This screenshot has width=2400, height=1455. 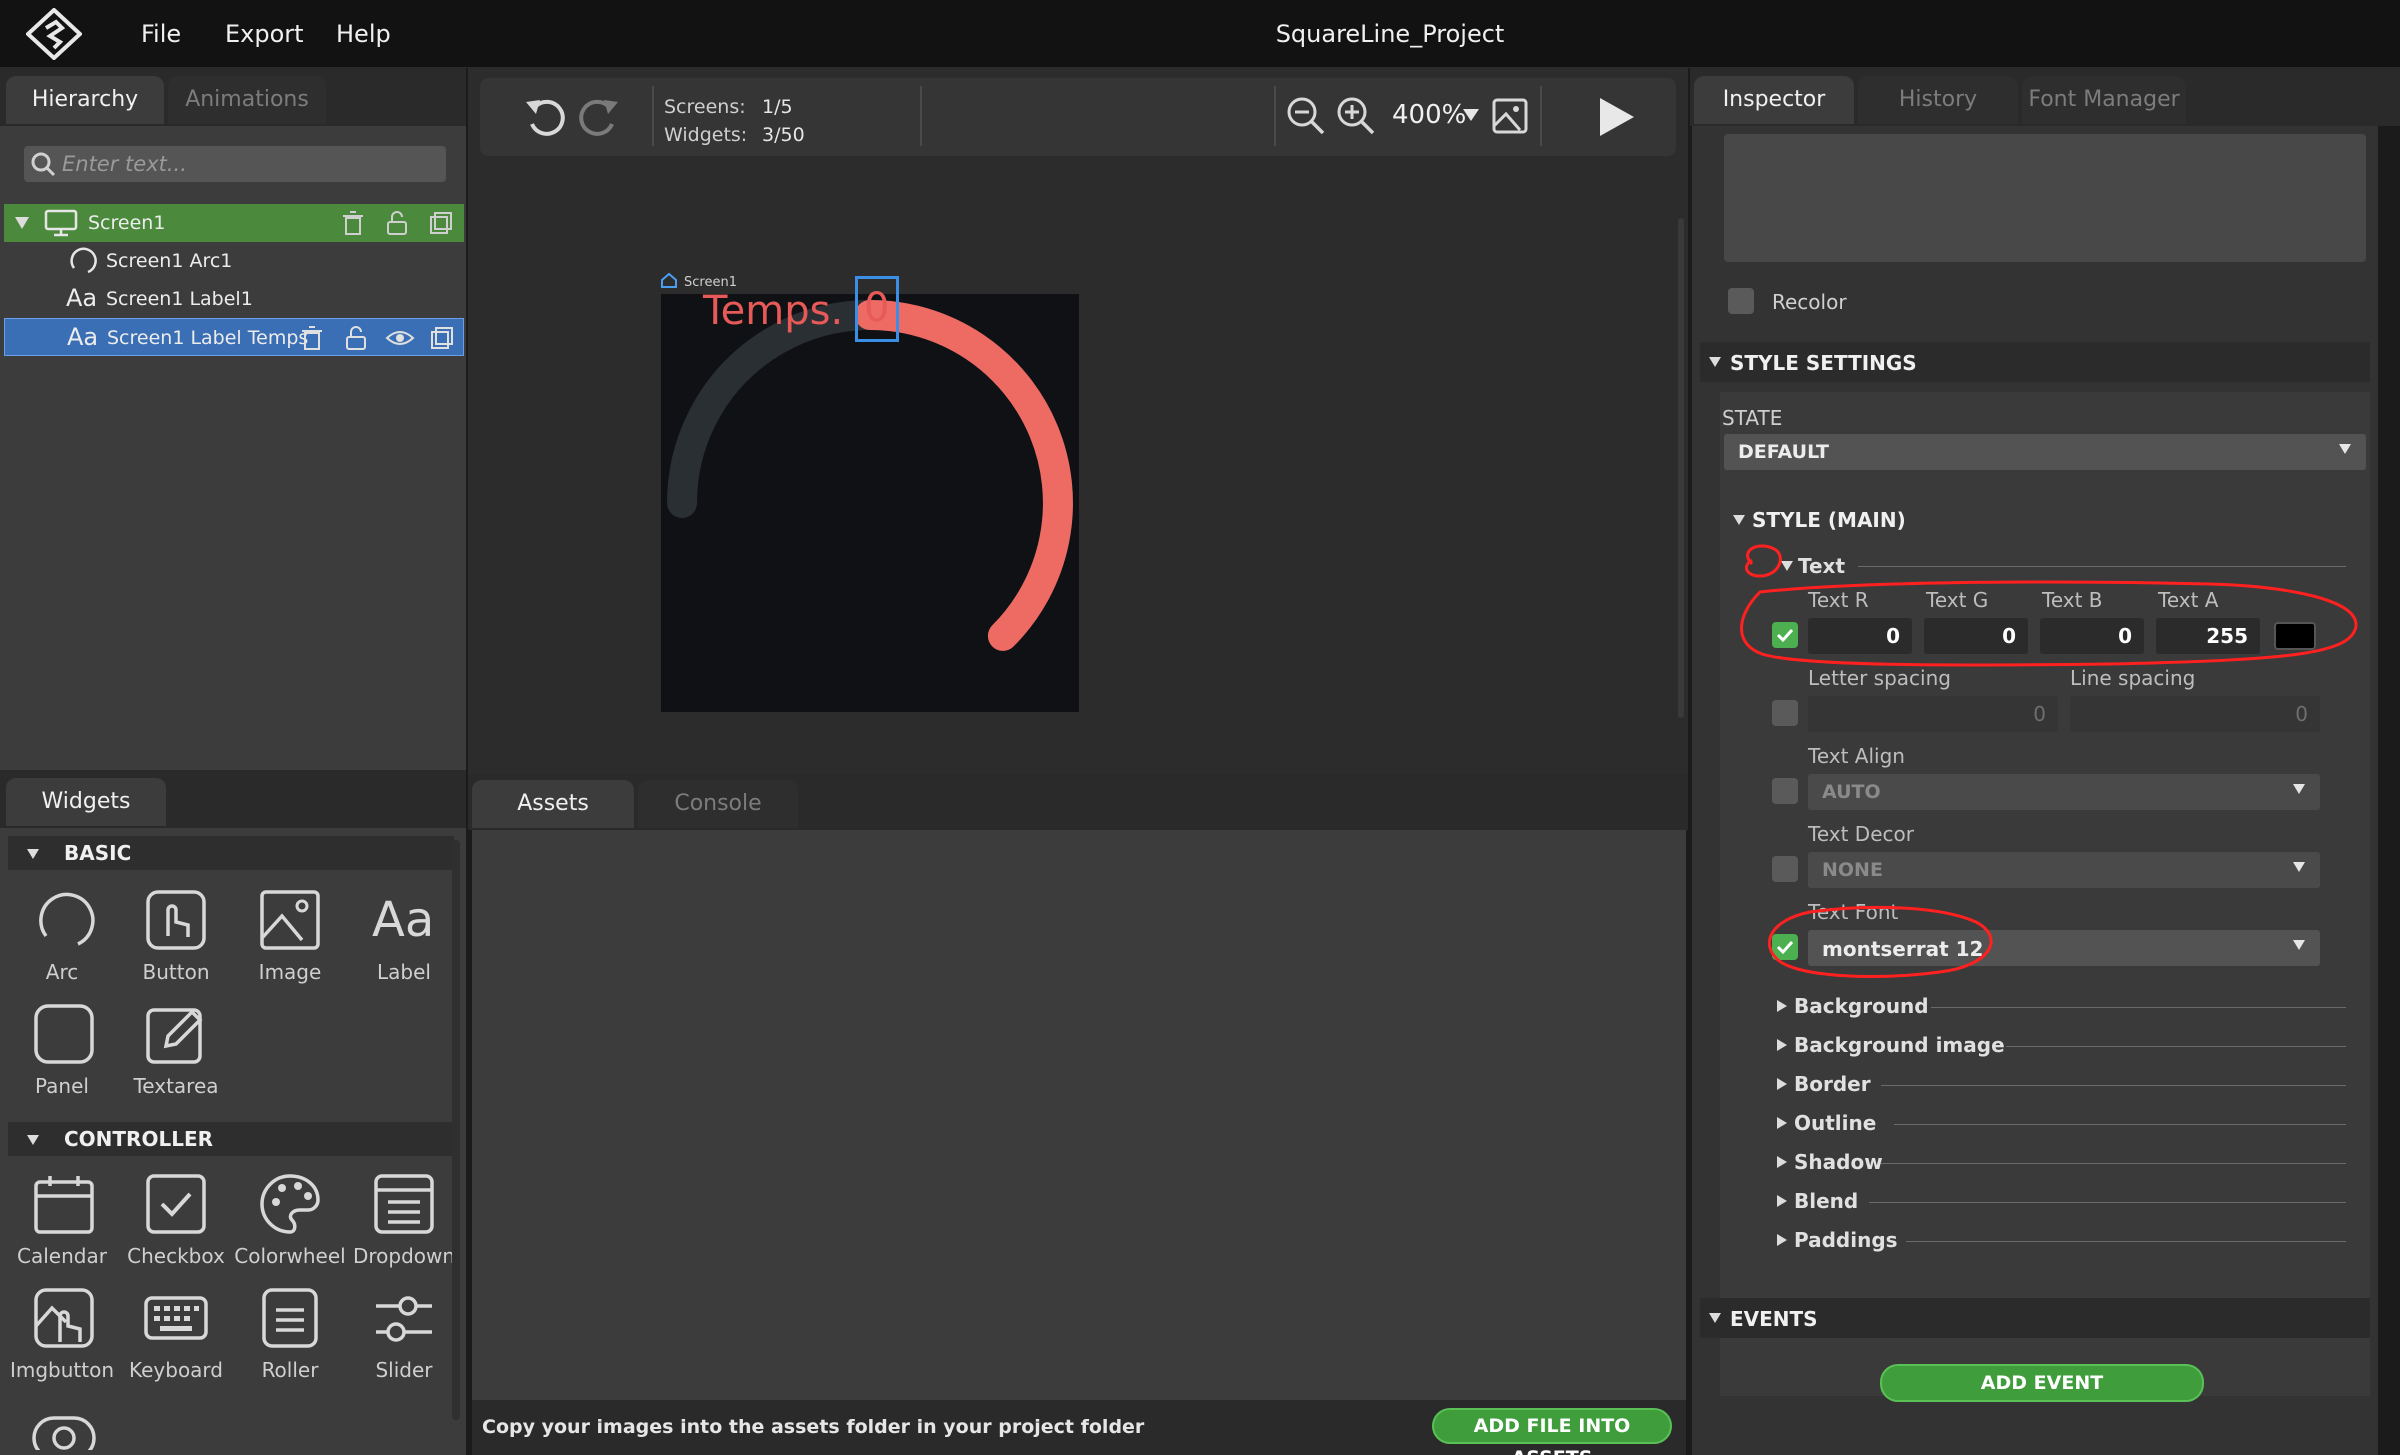 What do you see at coordinates (404, 1370) in the screenshot?
I see `widget-label: Slider` at bounding box center [404, 1370].